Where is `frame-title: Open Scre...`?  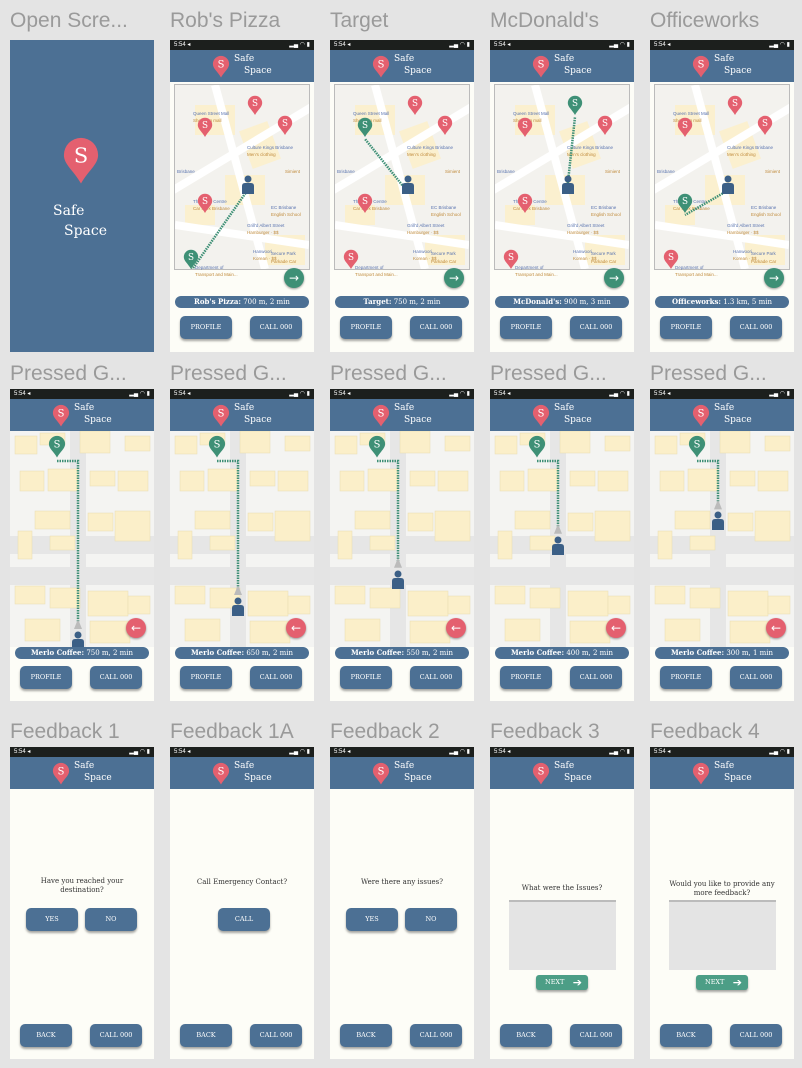
frame-title: Open Scre... is located at coordinates (69, 20).